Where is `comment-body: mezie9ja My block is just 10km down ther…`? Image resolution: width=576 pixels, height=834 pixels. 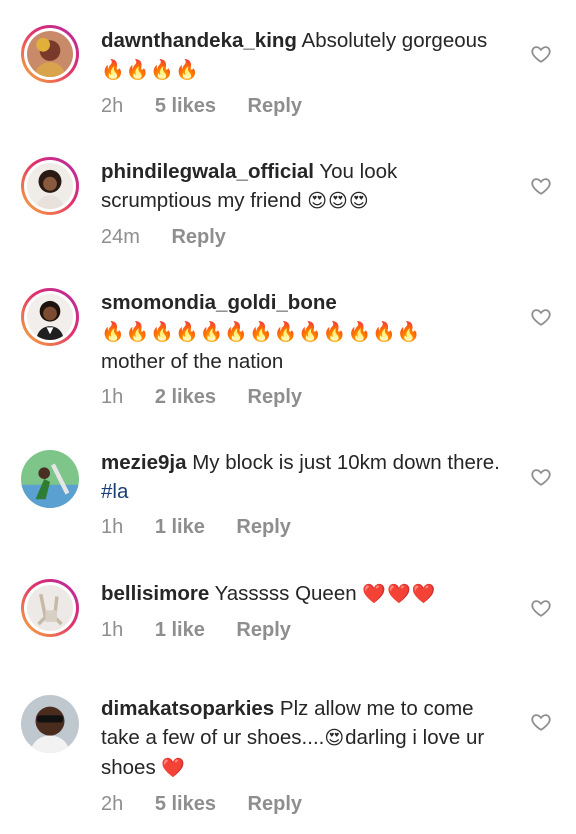 comment-body: mezie9ja My block is just 10km down ther… is located at coordinates (306, 494).